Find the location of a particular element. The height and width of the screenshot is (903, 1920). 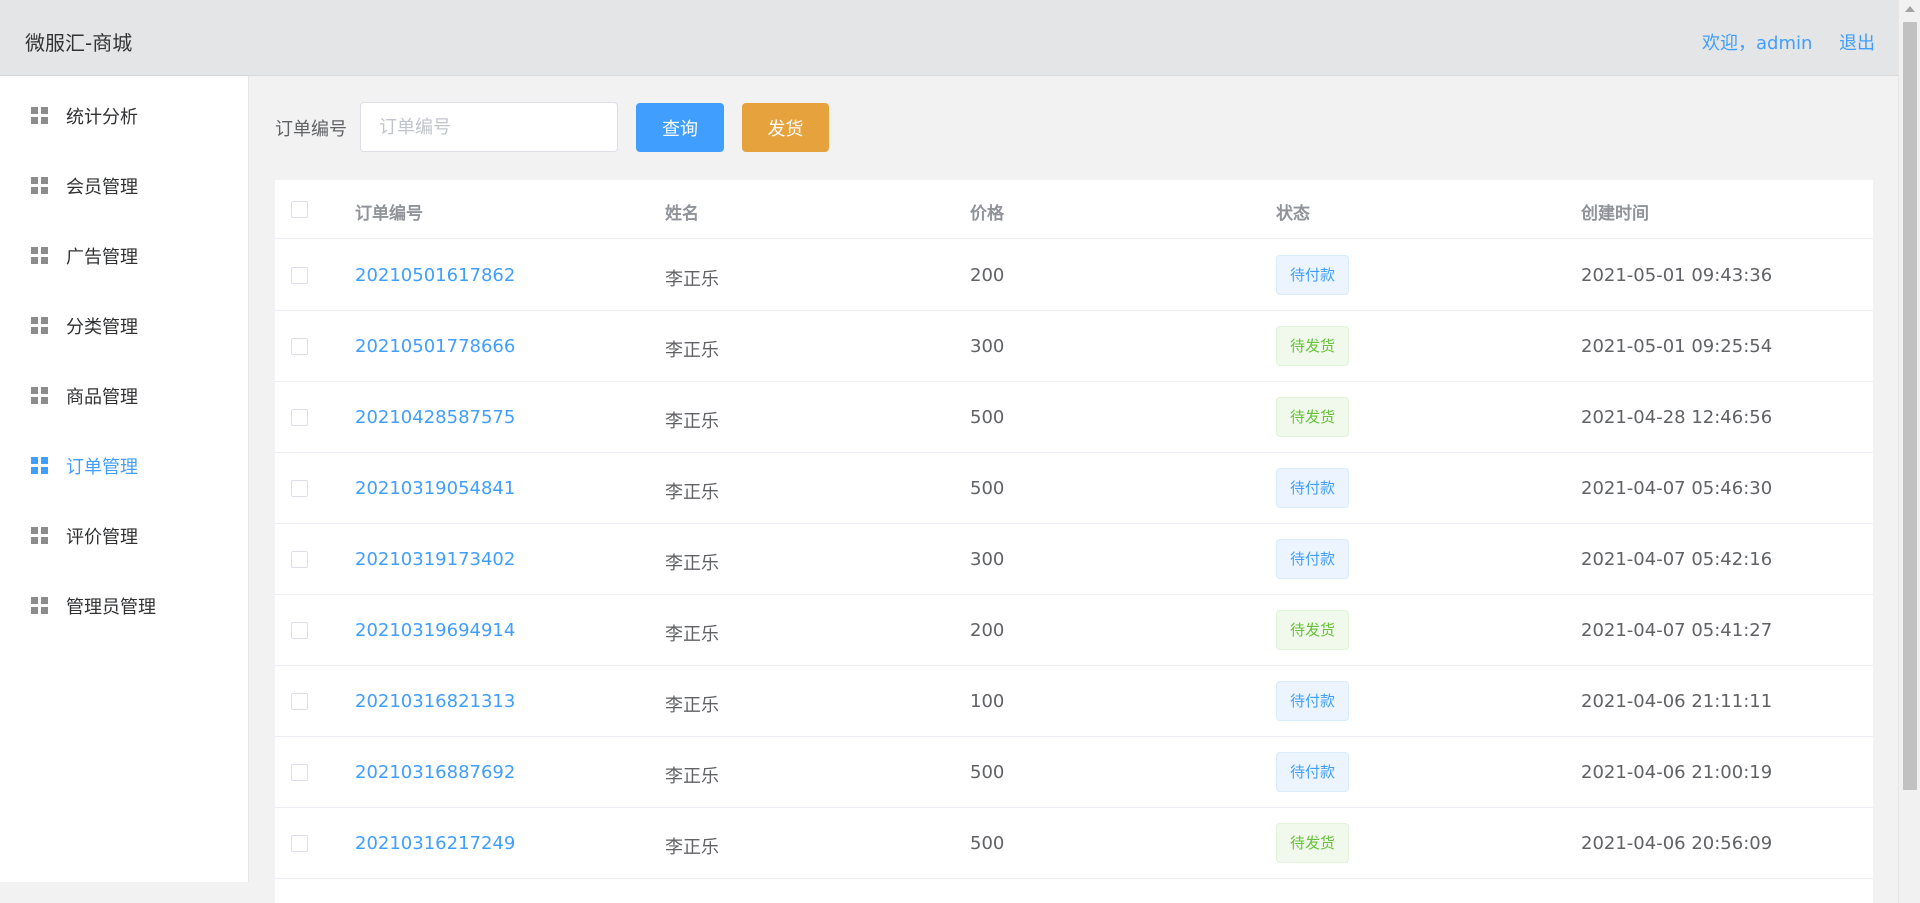

sidebar-item-label: 订单管理 is located at coordinates (102, 467).